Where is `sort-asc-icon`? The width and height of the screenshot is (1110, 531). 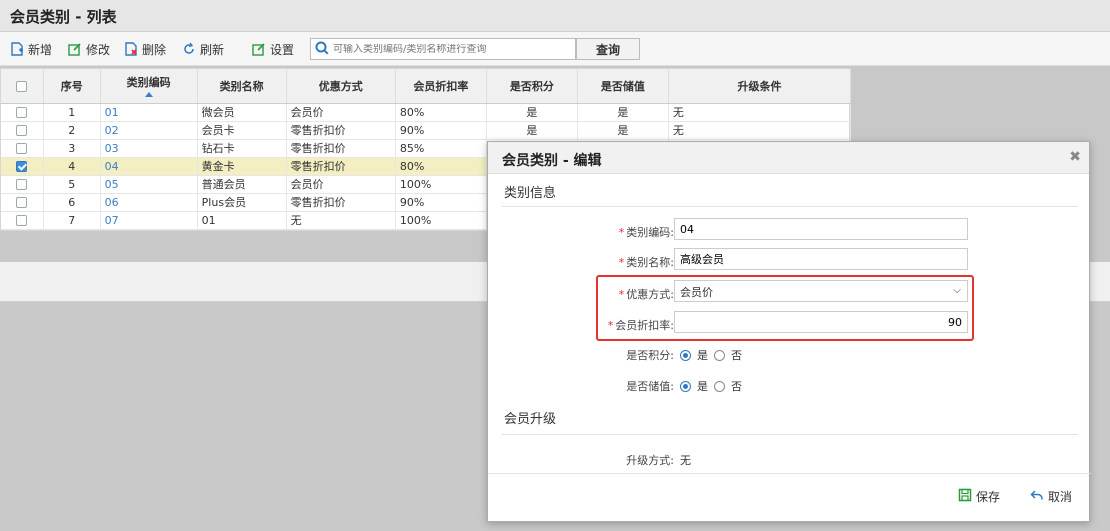
sort-asc-icon is located at coordinates (148, 95).